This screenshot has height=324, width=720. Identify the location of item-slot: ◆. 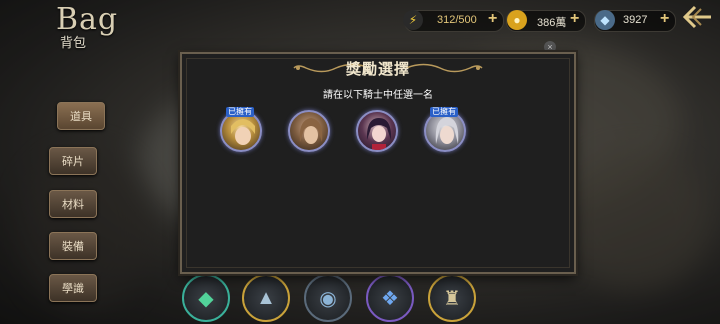
(206, 298).